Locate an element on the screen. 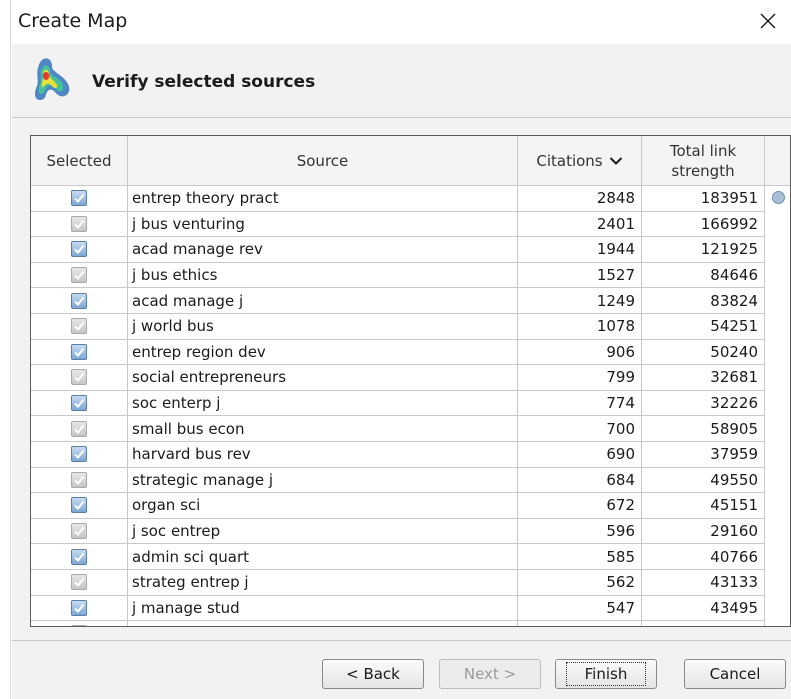  table-row is located at coordinates (398, 623).